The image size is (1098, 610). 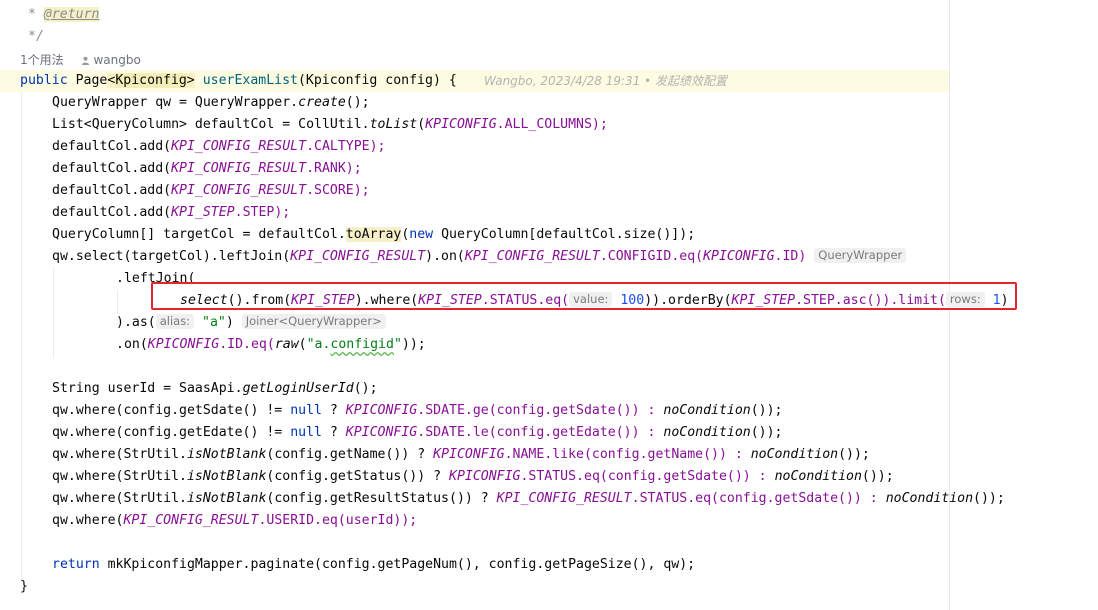 What do you see at coordinates (584, 296) in the screenshot?
I see `highlight-box` at bounding box center [584, 296].